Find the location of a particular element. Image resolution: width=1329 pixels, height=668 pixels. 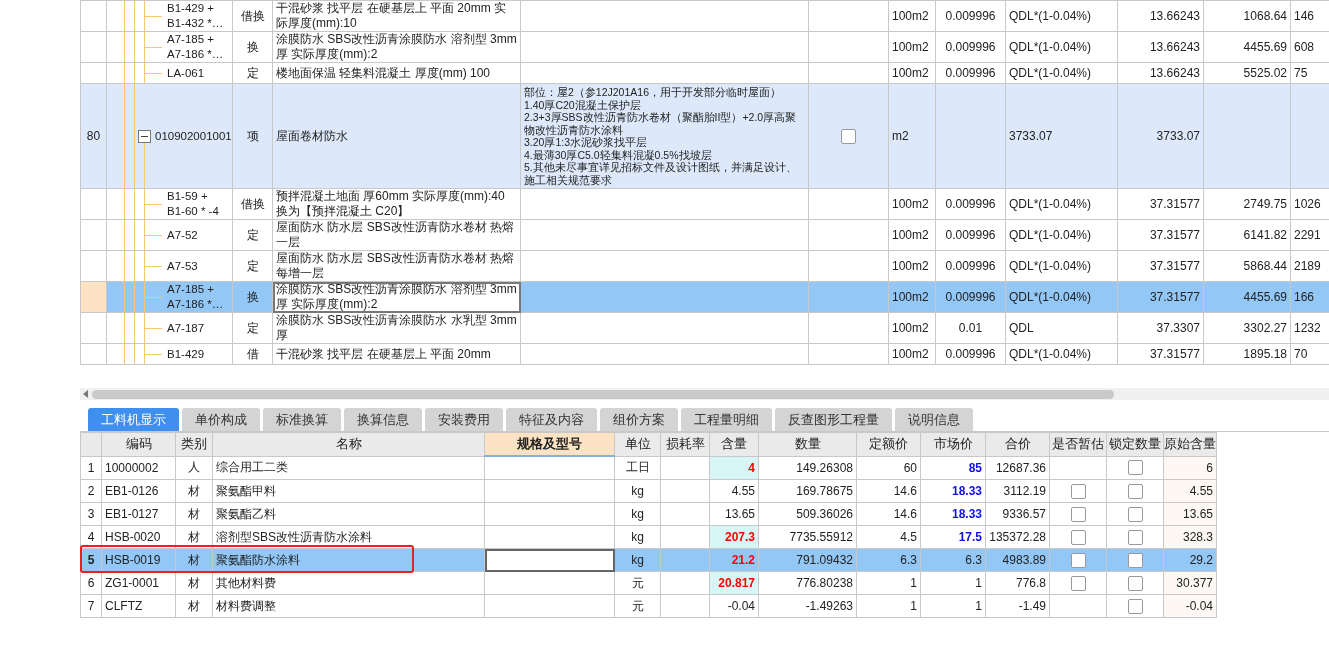

total-price: 12687.36 is located at coordinates (1017, 468).